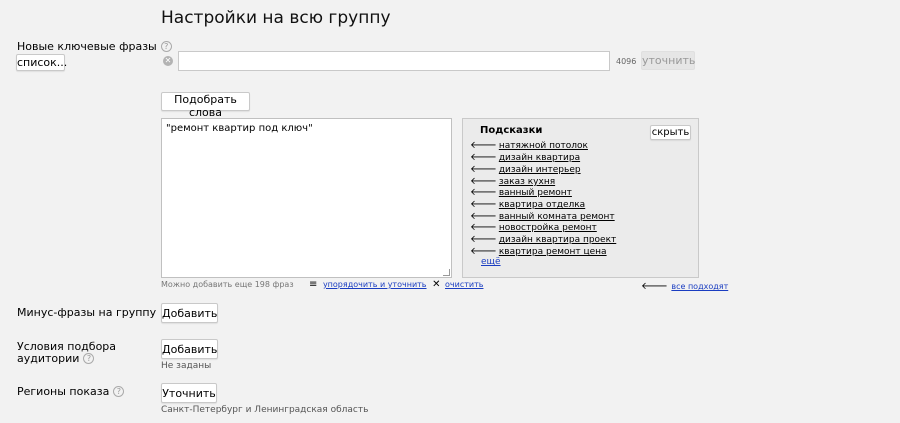 This screenshot has width=900, height=423. I want to click on suggestion-link: дизайн квартира проект, so click(557, 240).